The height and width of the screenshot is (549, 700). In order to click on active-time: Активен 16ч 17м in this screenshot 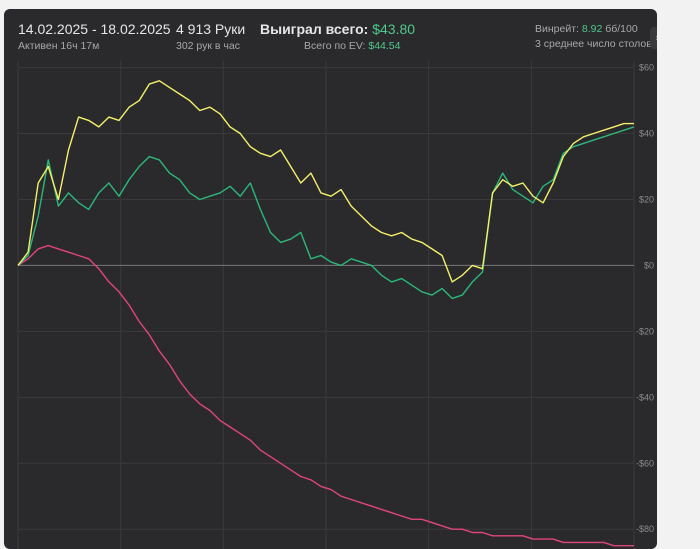, I will do `click(59, 46)`.